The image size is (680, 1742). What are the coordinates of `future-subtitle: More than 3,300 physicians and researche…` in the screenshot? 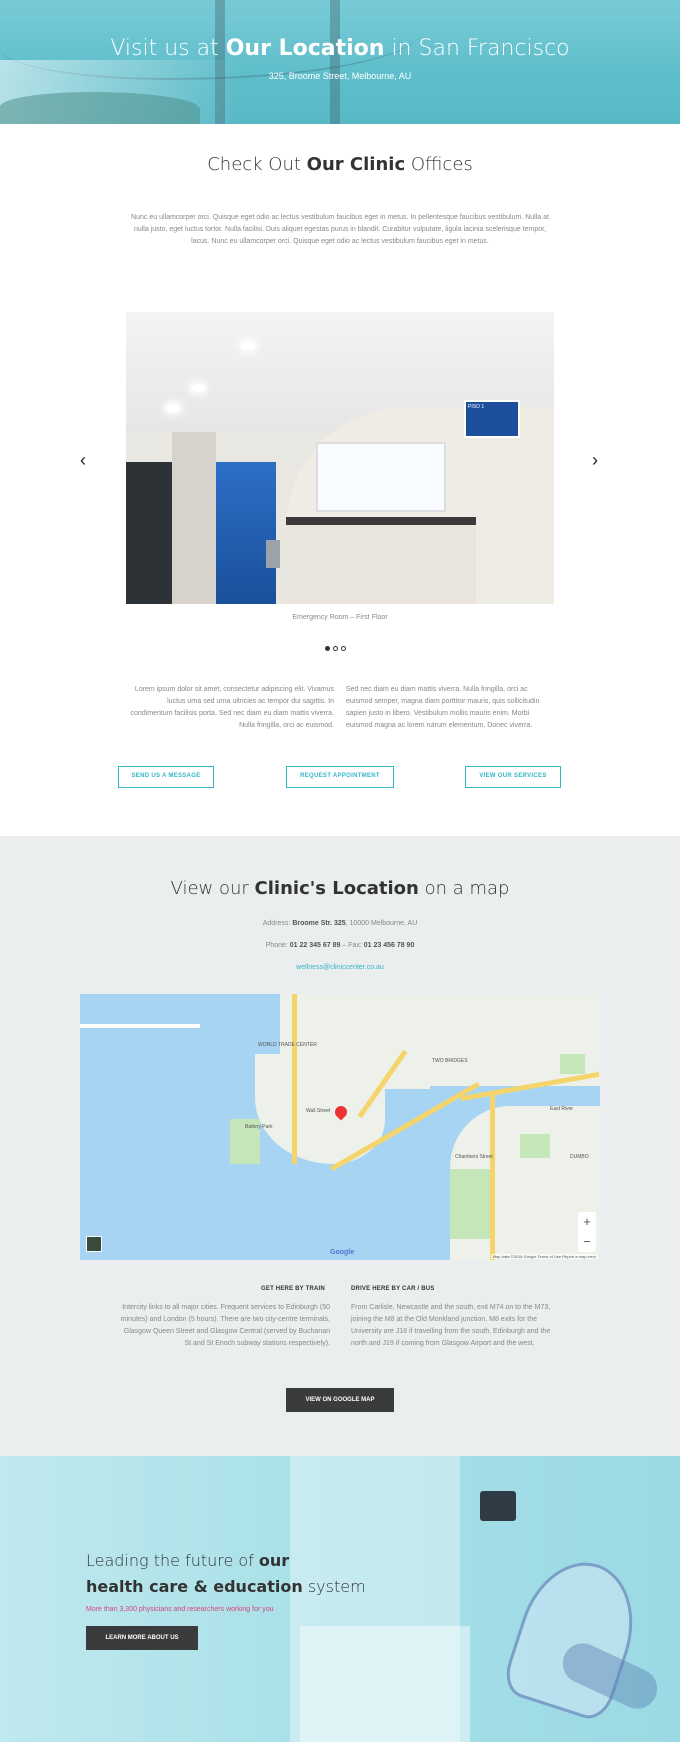 It's located at (180, 1609).